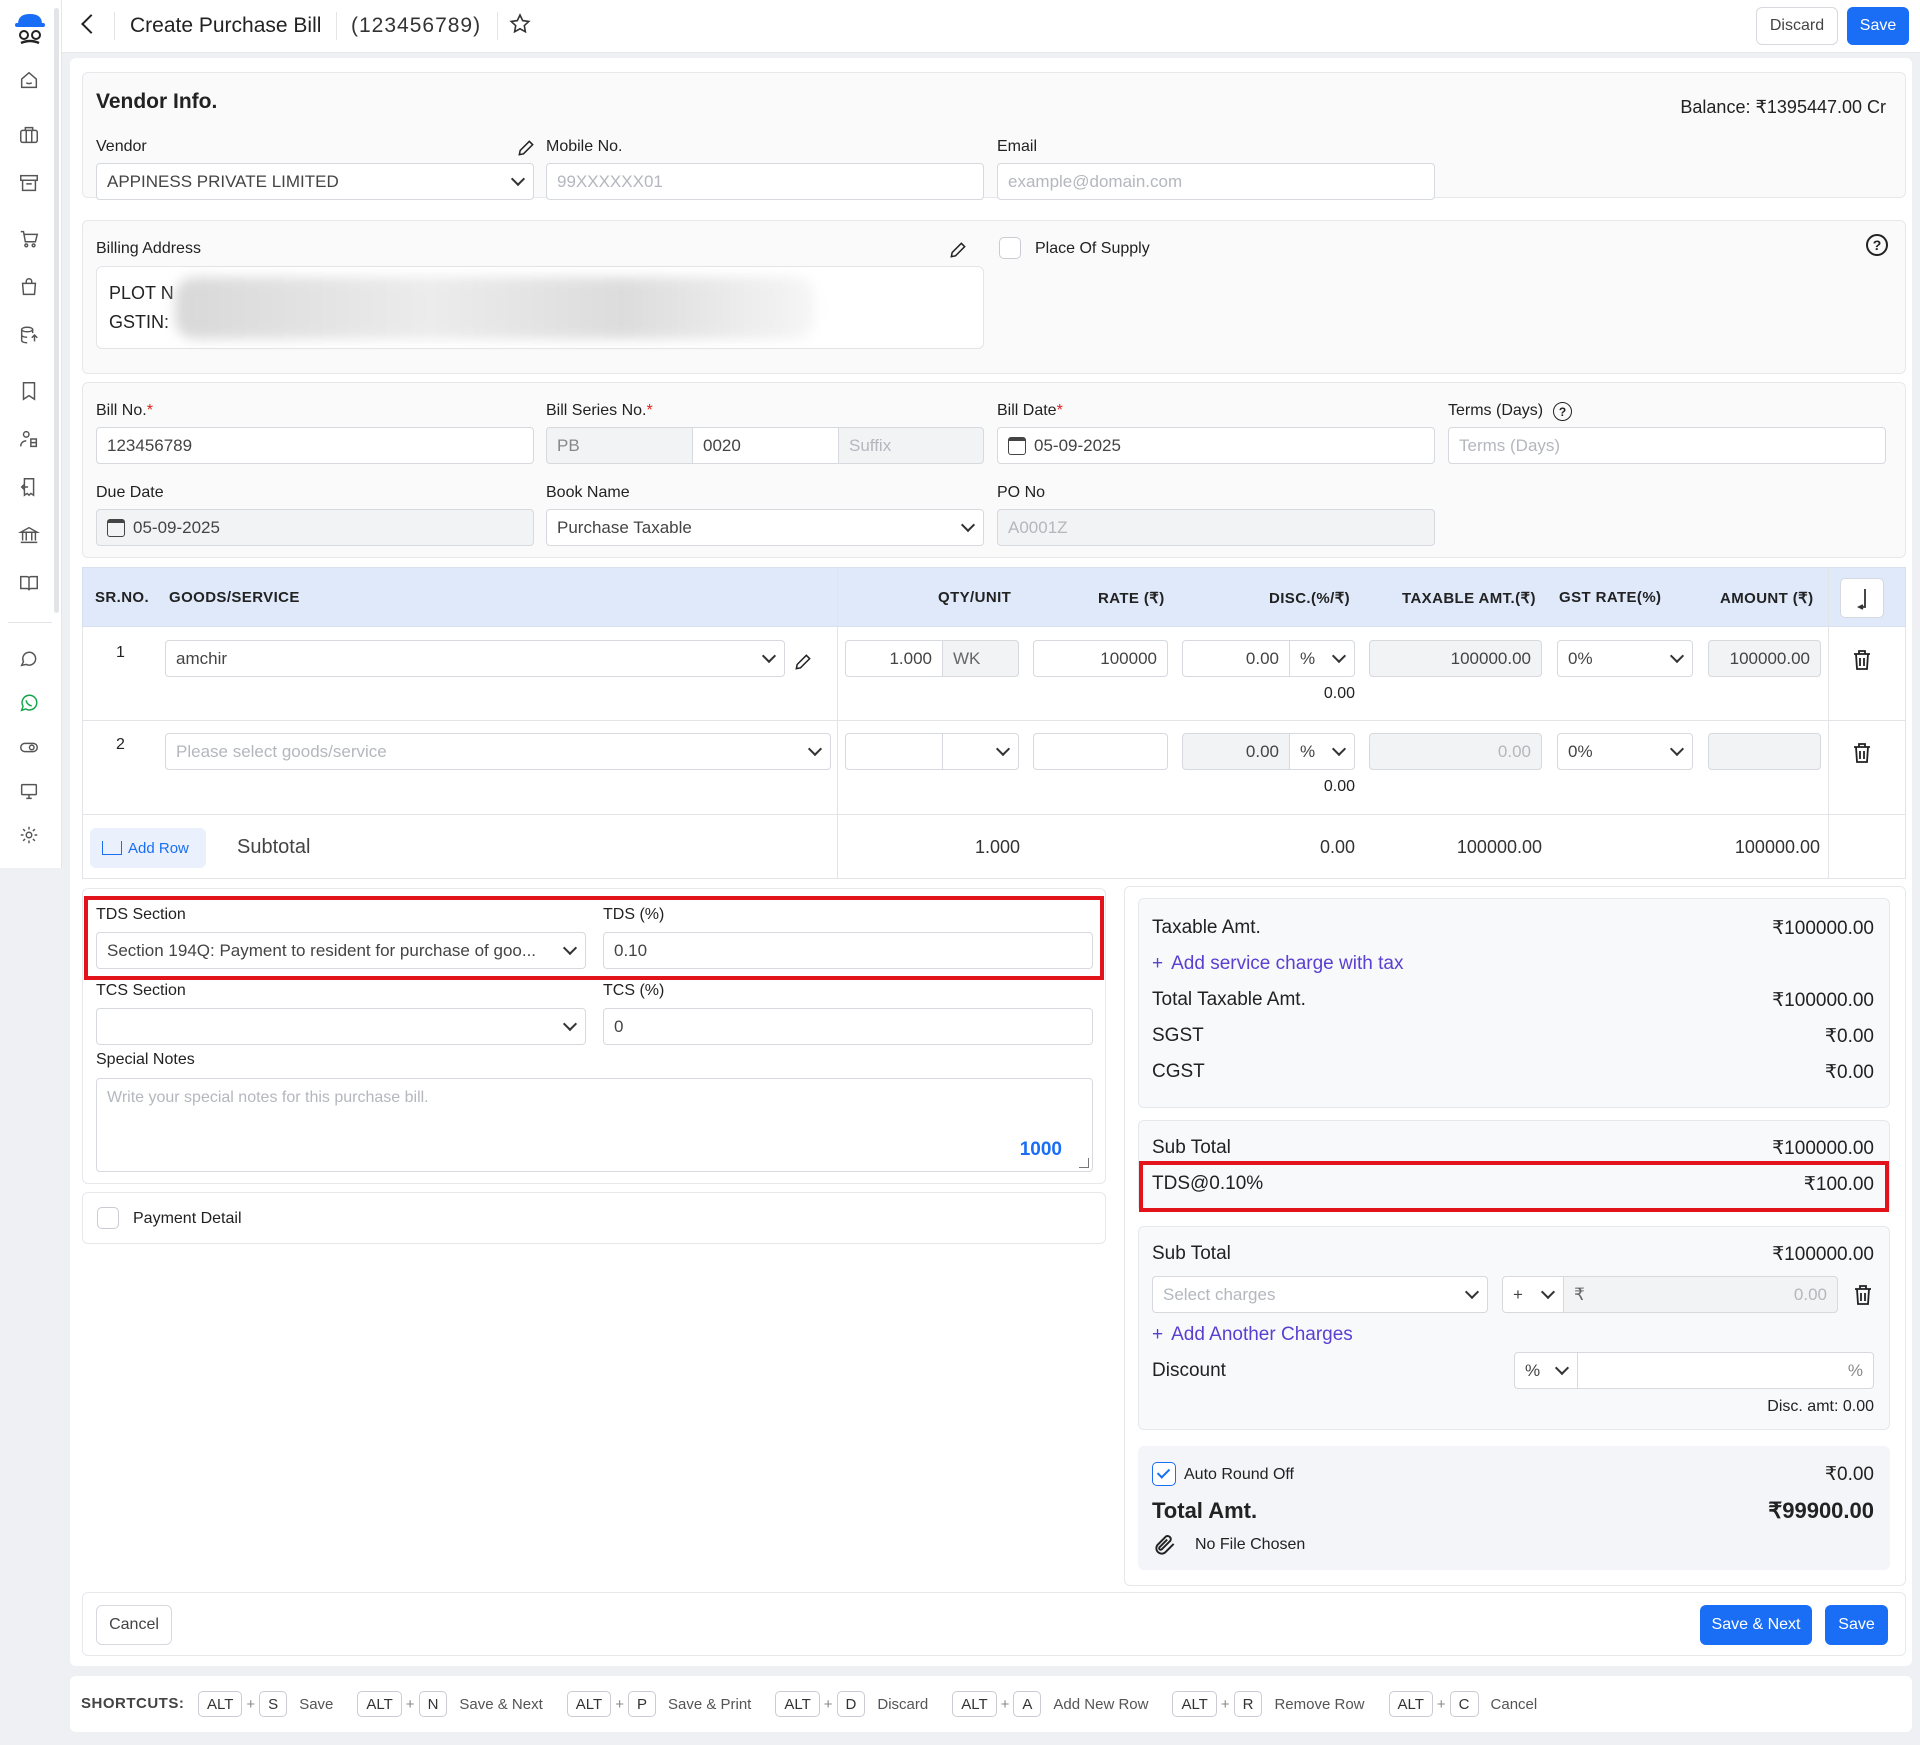  Describe the element at coordinates (148, 848) in the screenshot. I see `add-row-button: Add Row` at that location.